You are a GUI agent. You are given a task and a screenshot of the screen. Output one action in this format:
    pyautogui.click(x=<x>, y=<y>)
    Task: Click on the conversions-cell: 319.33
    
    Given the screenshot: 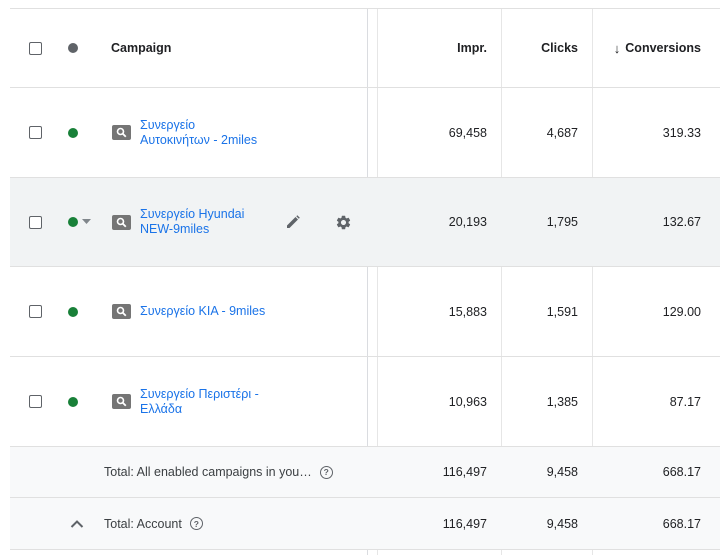 What is the action you would take?
    pyautogui.click(x=681, y=132)
    